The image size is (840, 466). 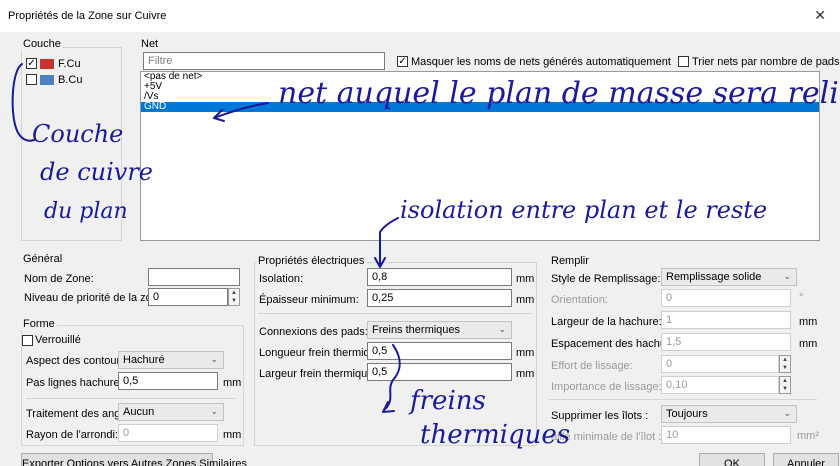 What do you see at coordinates (726, 320) in the screenshot?
I see `hatch-width-input: 1` at bounding box center [726, 320].